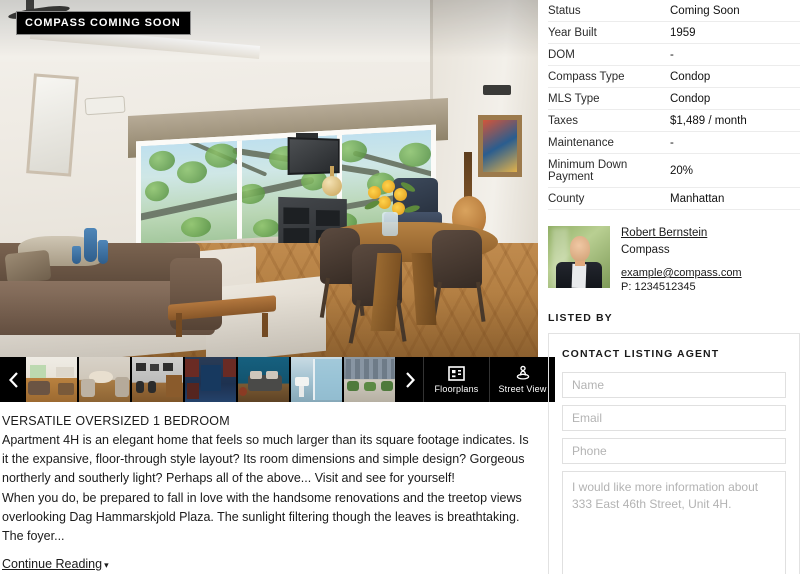  Describe the element at coordinates (370, 379) in the screenshot. I see `thumbnail-terrace-exterior` at that location.